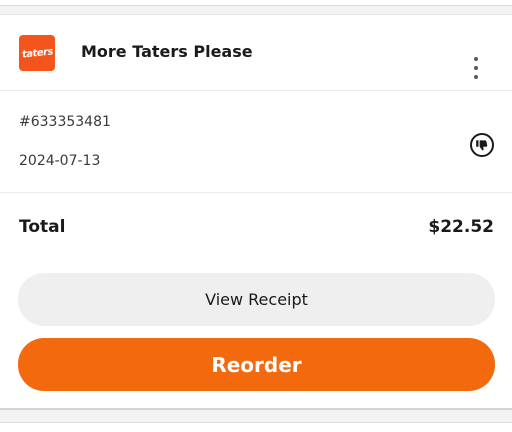 The width and height of the screenshot is (512, 432). I want to click on thumbs-down-icon, so click(482, 145).